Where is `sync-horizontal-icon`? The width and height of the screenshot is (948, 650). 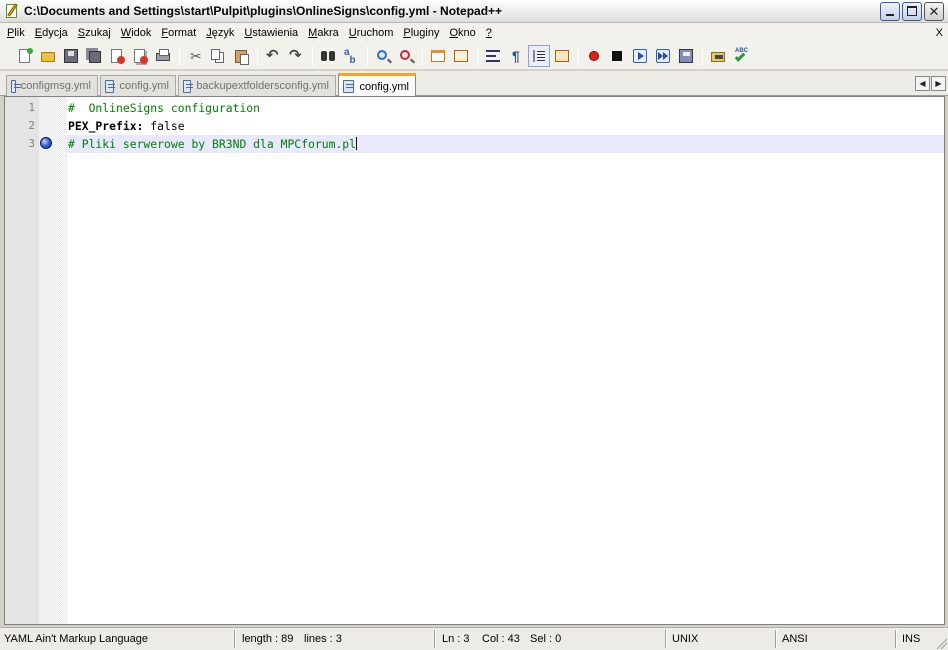 sync-horizontal-icon is located at coordinates (461, 56).